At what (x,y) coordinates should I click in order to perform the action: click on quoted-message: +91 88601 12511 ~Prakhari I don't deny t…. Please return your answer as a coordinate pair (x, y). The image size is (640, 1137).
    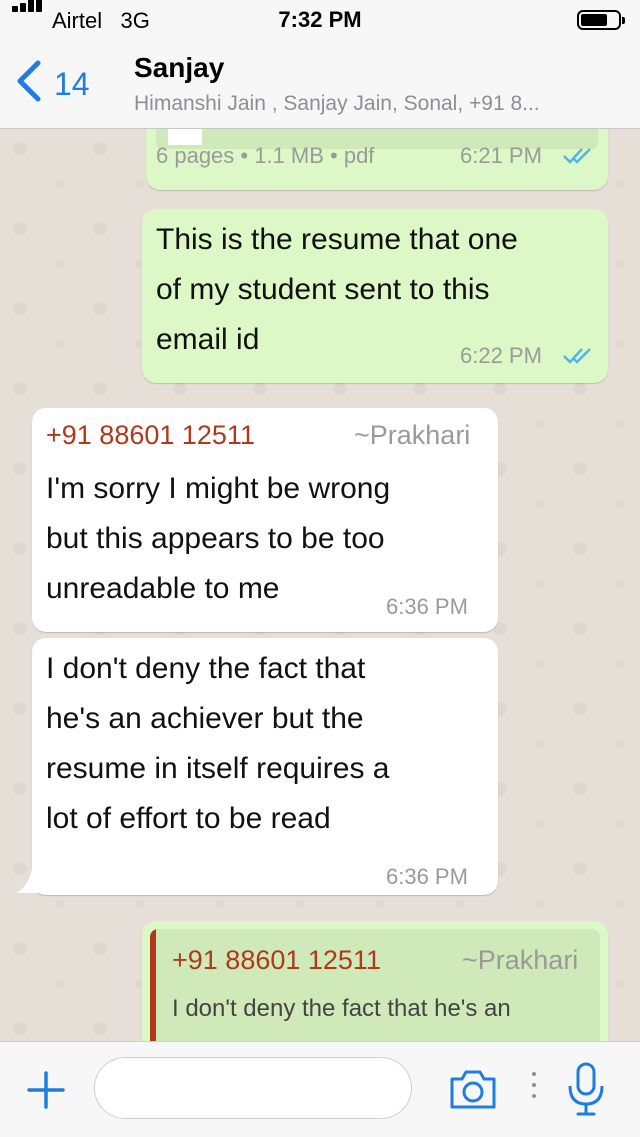
    Looking at the image, I should click on (375, 985).